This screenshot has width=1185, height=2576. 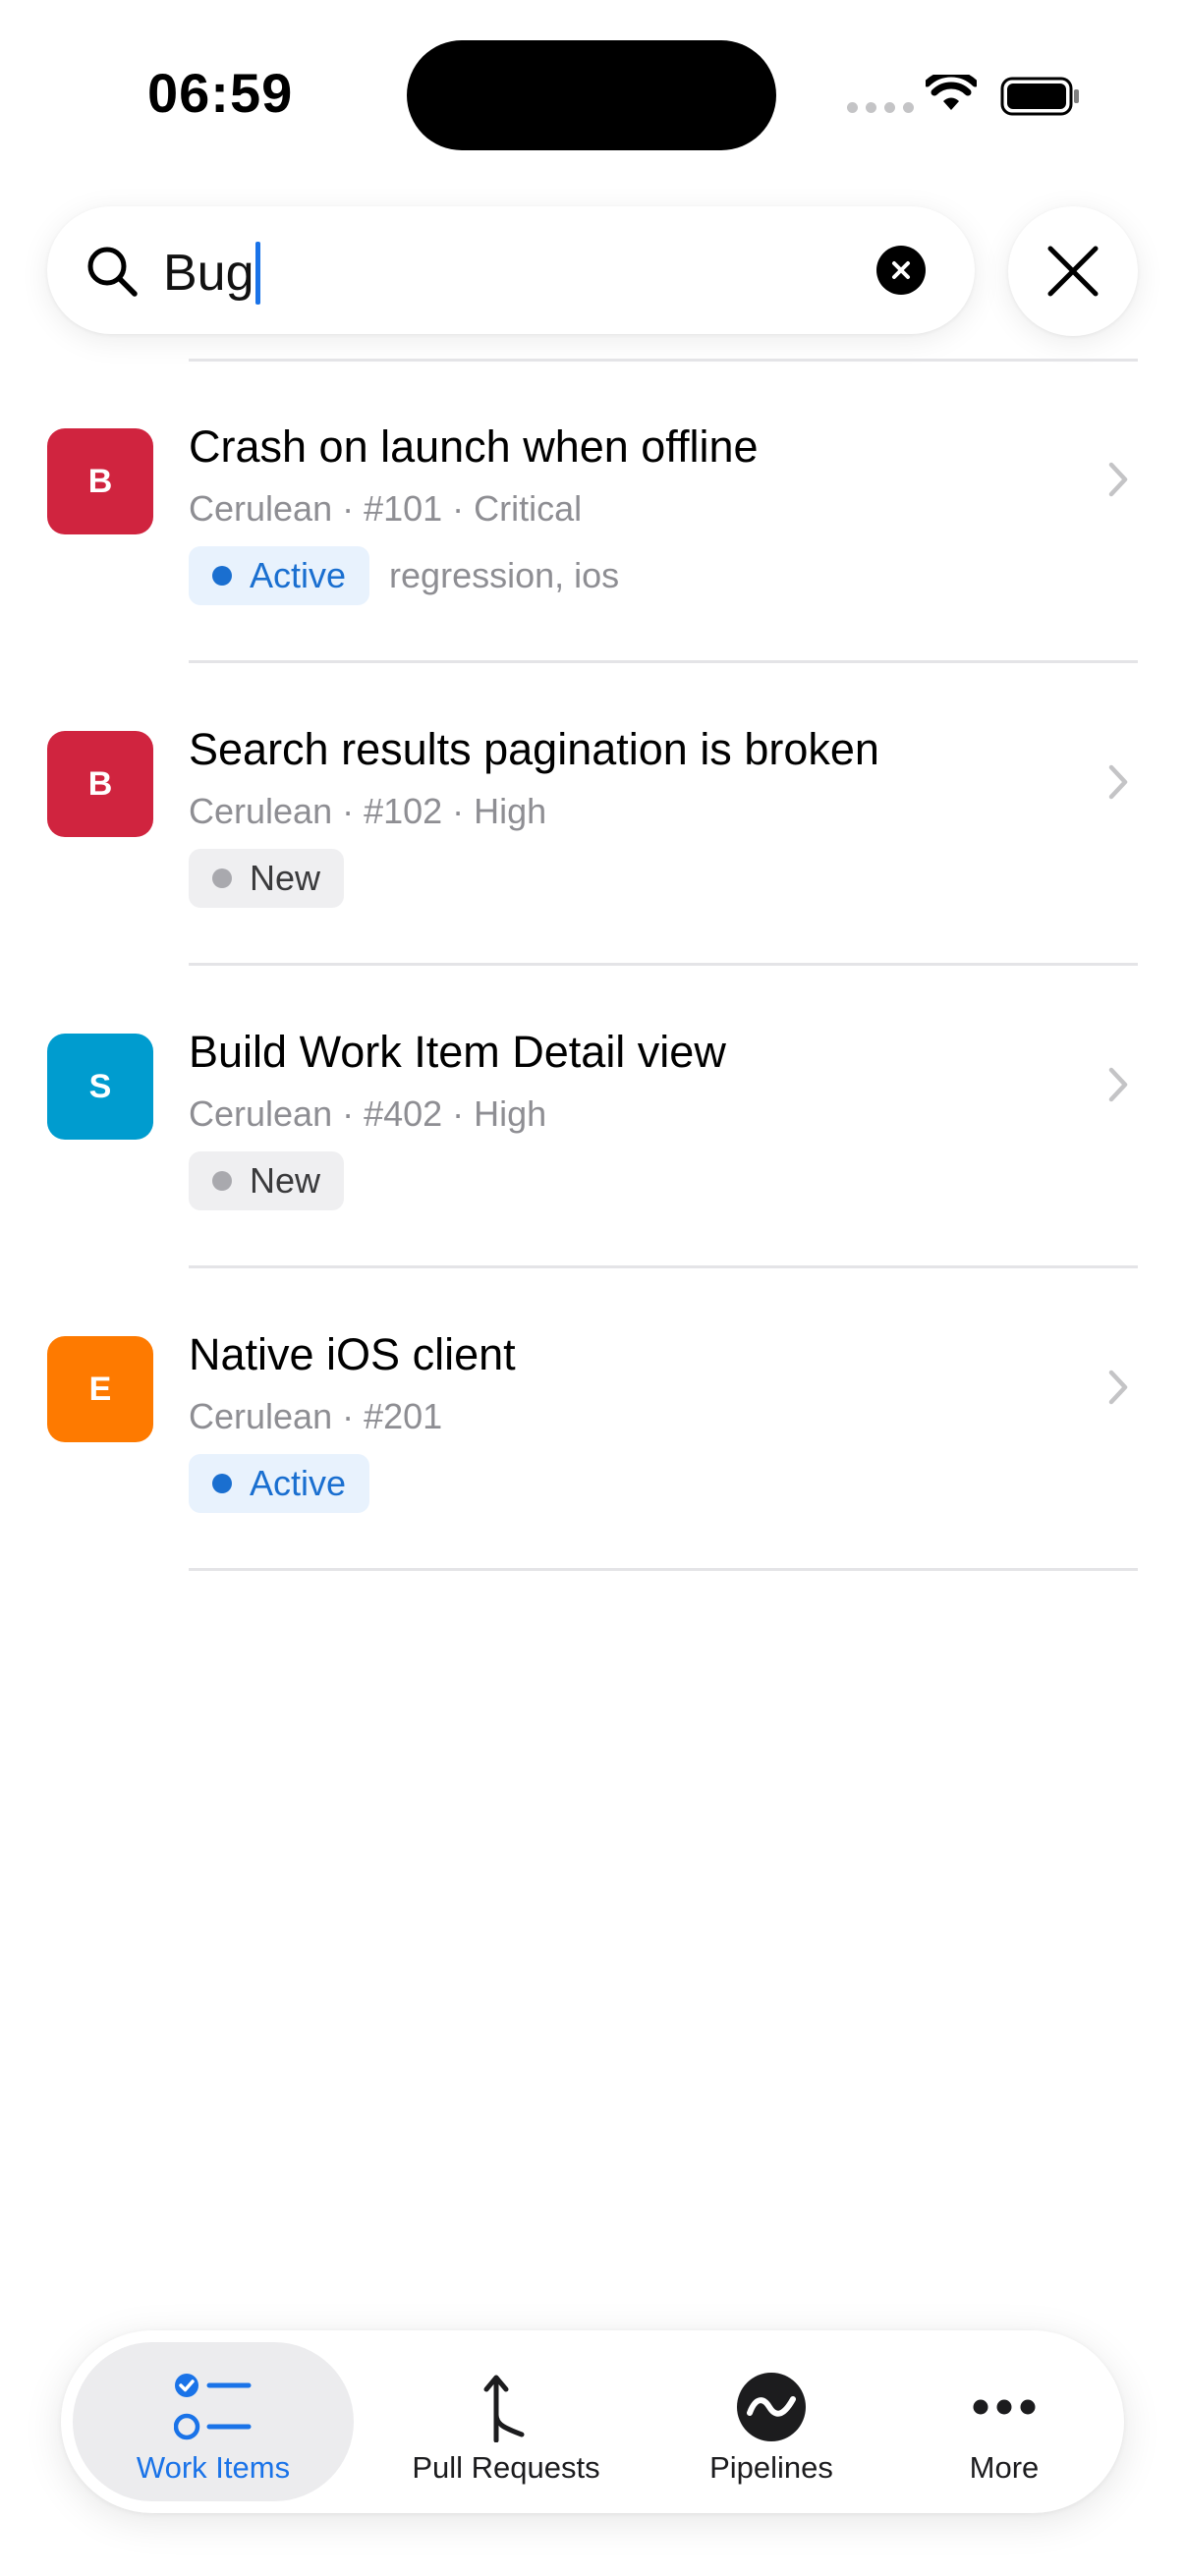 I want to click on tab-bar: Work Items Pull Requests Pipelines More, so click(x=592, y=2421).